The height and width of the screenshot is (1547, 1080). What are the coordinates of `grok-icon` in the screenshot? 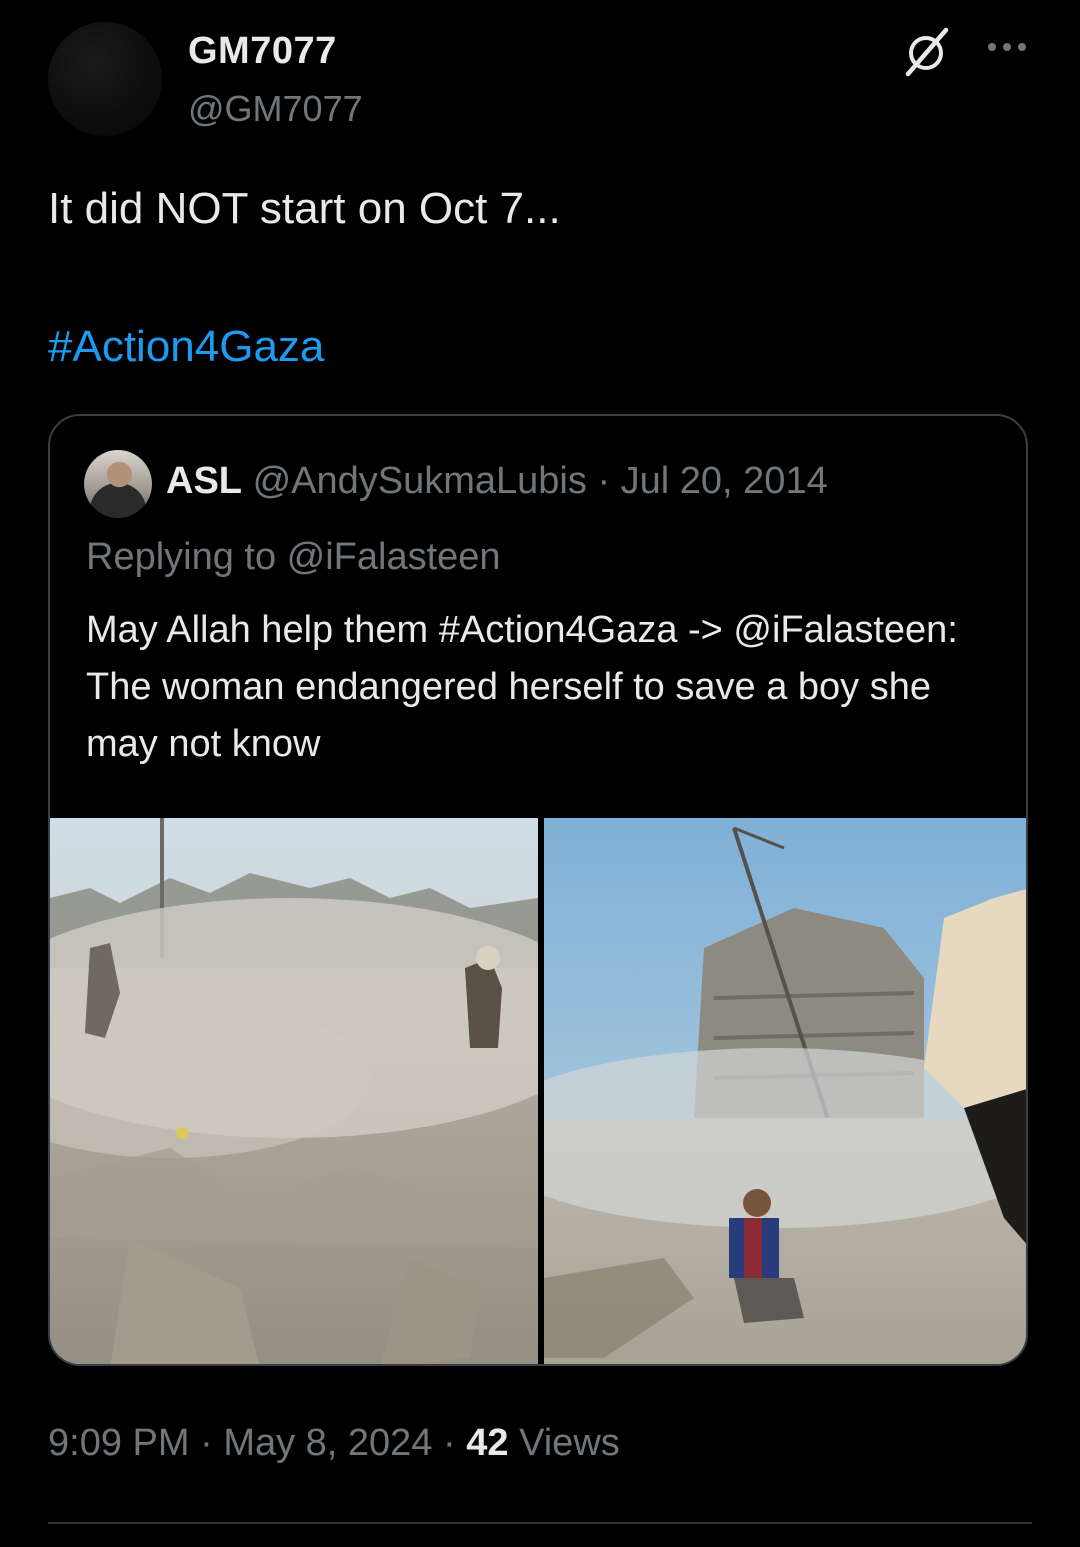 It's located at (926, 52).